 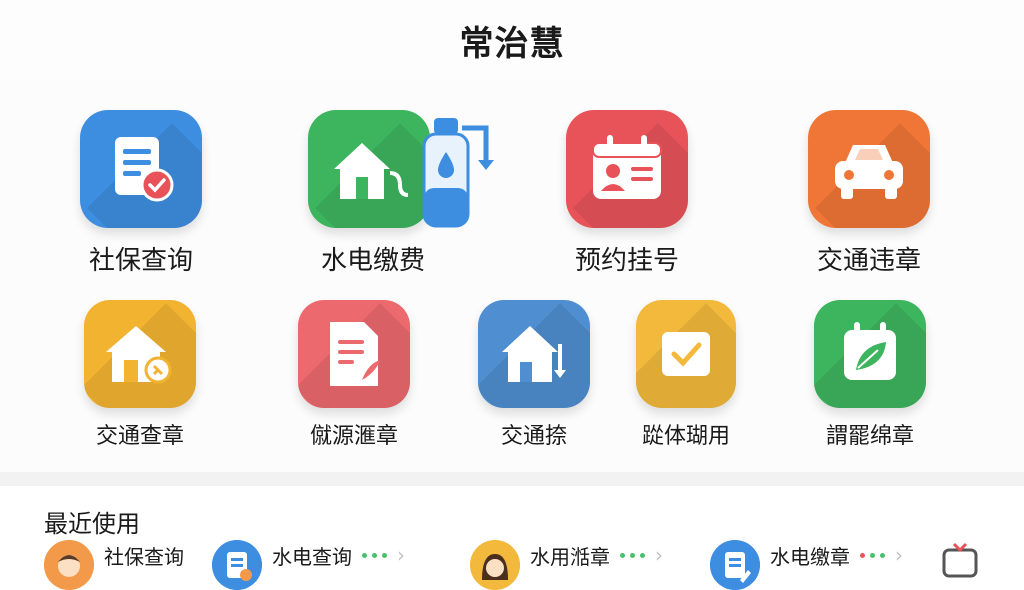 I want to click on section-divider, so click(x=512, y=479).